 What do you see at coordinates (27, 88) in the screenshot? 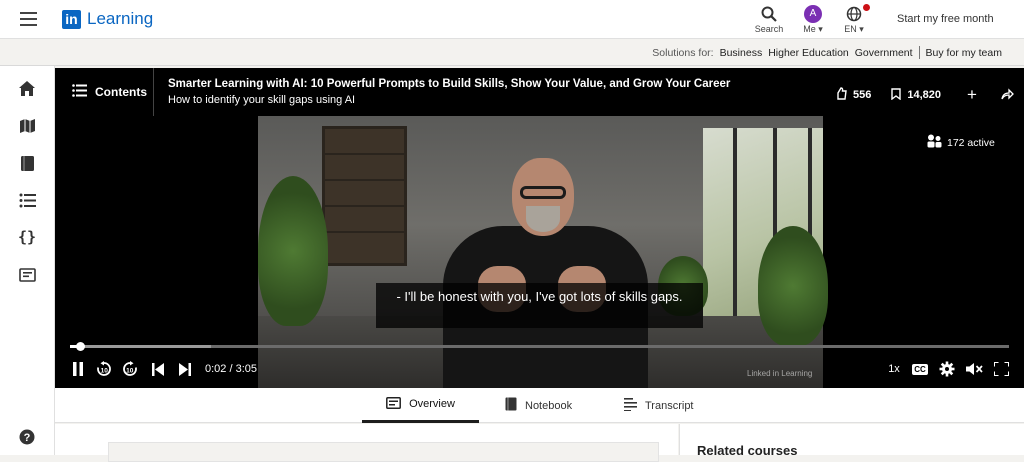
I see `home-icon` at bounding box center [27, 88].